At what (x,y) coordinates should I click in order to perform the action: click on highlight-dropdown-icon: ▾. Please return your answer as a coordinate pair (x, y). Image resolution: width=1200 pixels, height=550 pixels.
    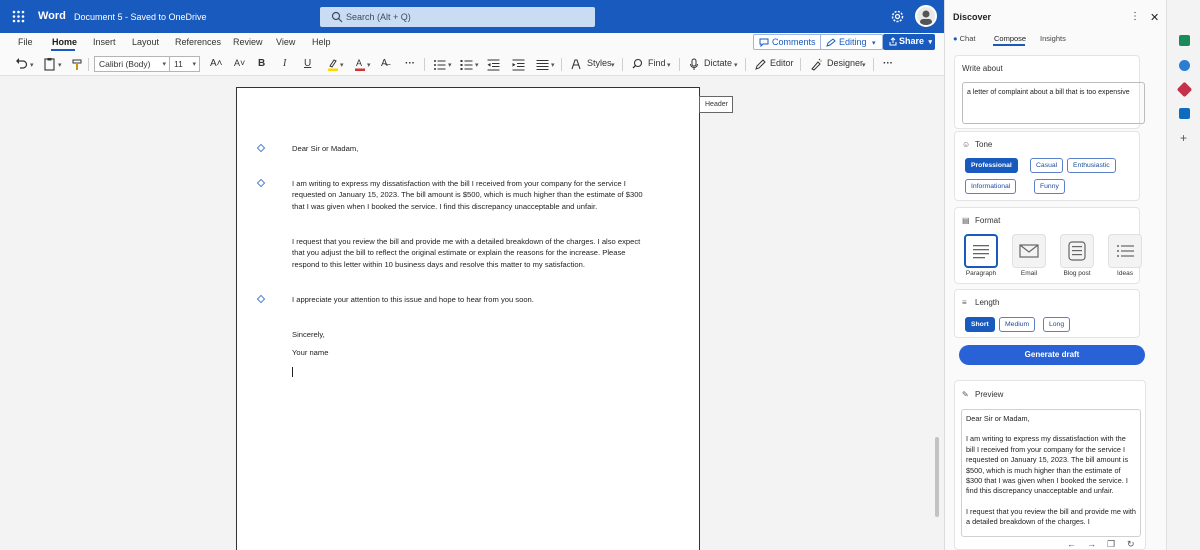
    Looking at the image, I should click on (342, 65).